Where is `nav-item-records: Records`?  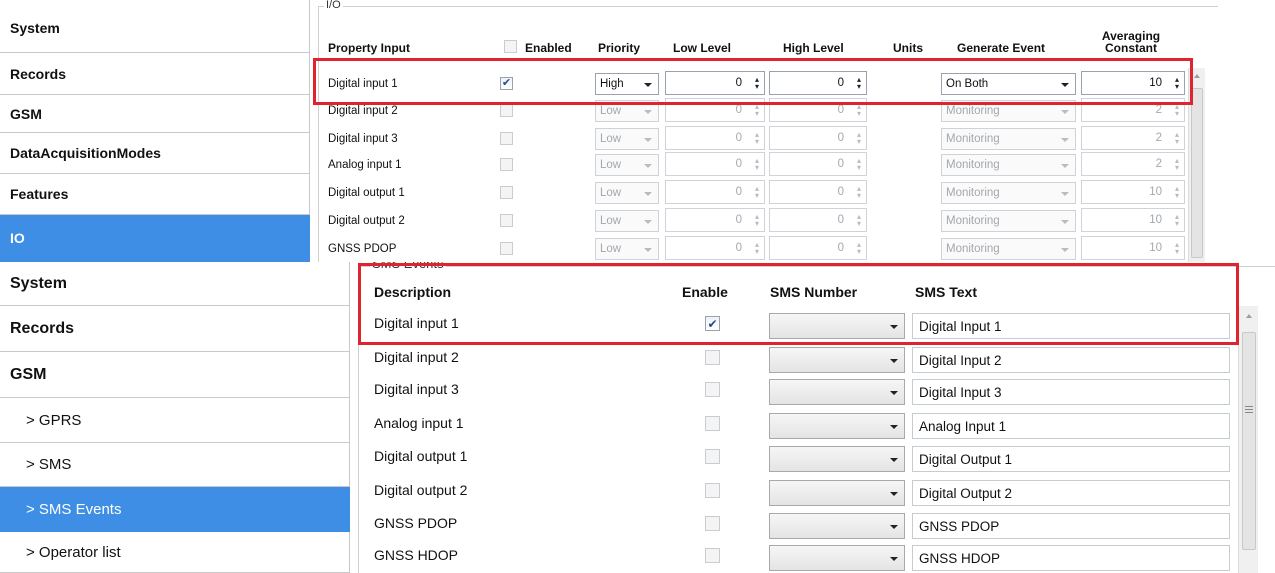 nav-item-records: Records is located at coordinates (155, 74).